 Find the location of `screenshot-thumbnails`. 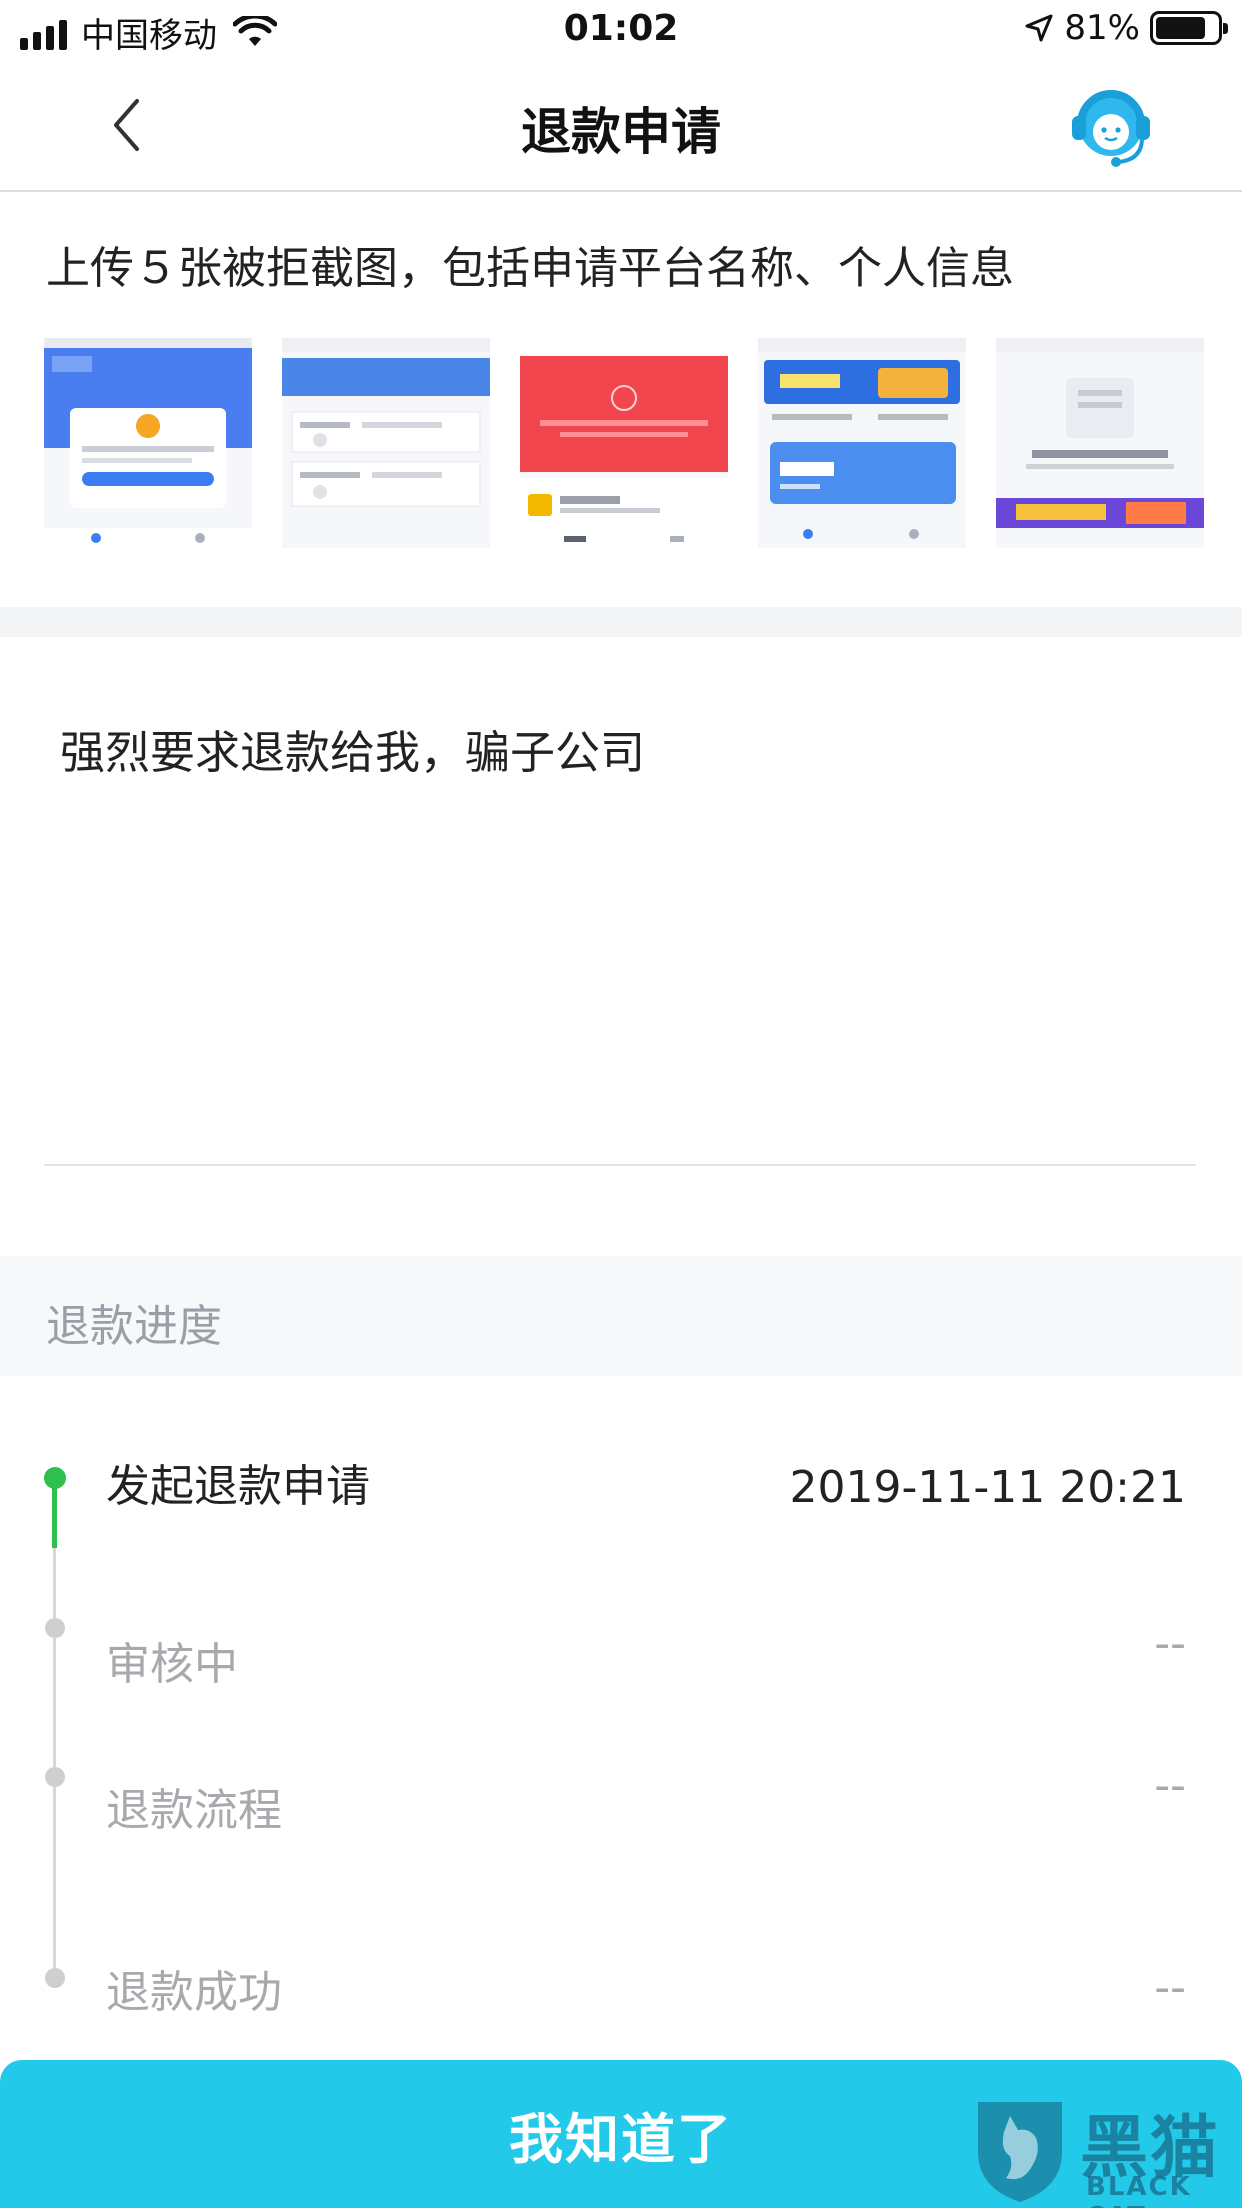

screenshot-thumbnails is located at coordinates (624, 443).